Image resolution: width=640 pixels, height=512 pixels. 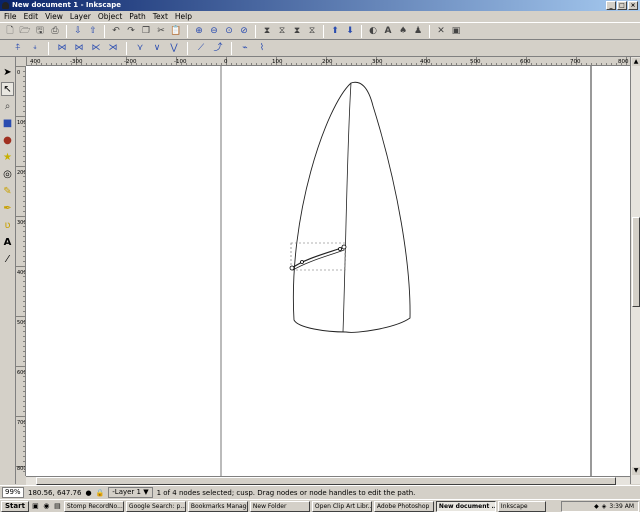 I want to click on selected-path-segment, so click(x=318, y=257).